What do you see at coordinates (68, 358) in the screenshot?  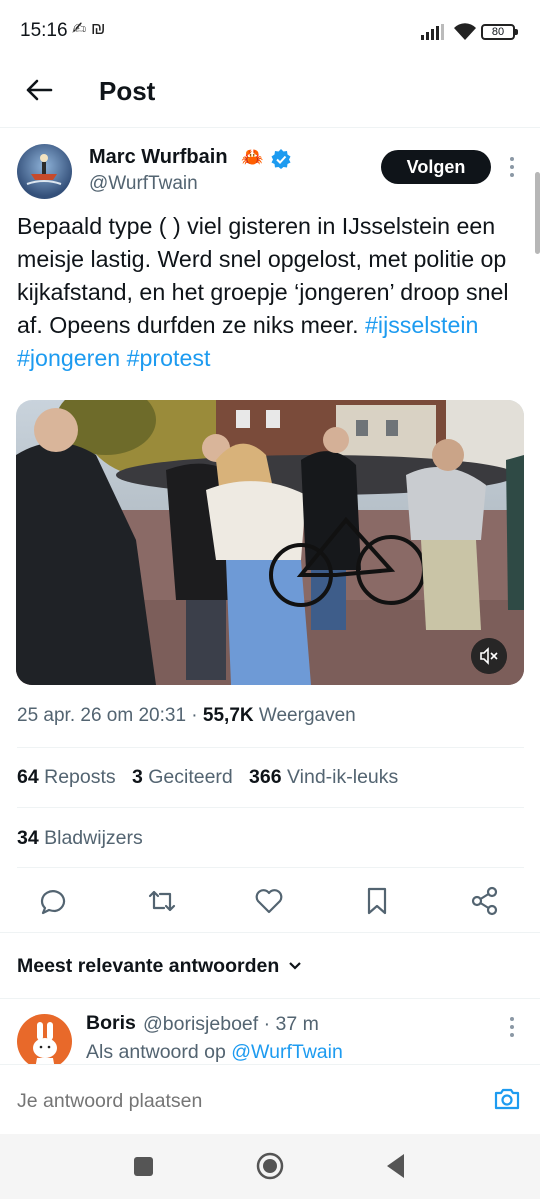 I see `hashtag-link: #jongeren` at bounding box center [68, 358].